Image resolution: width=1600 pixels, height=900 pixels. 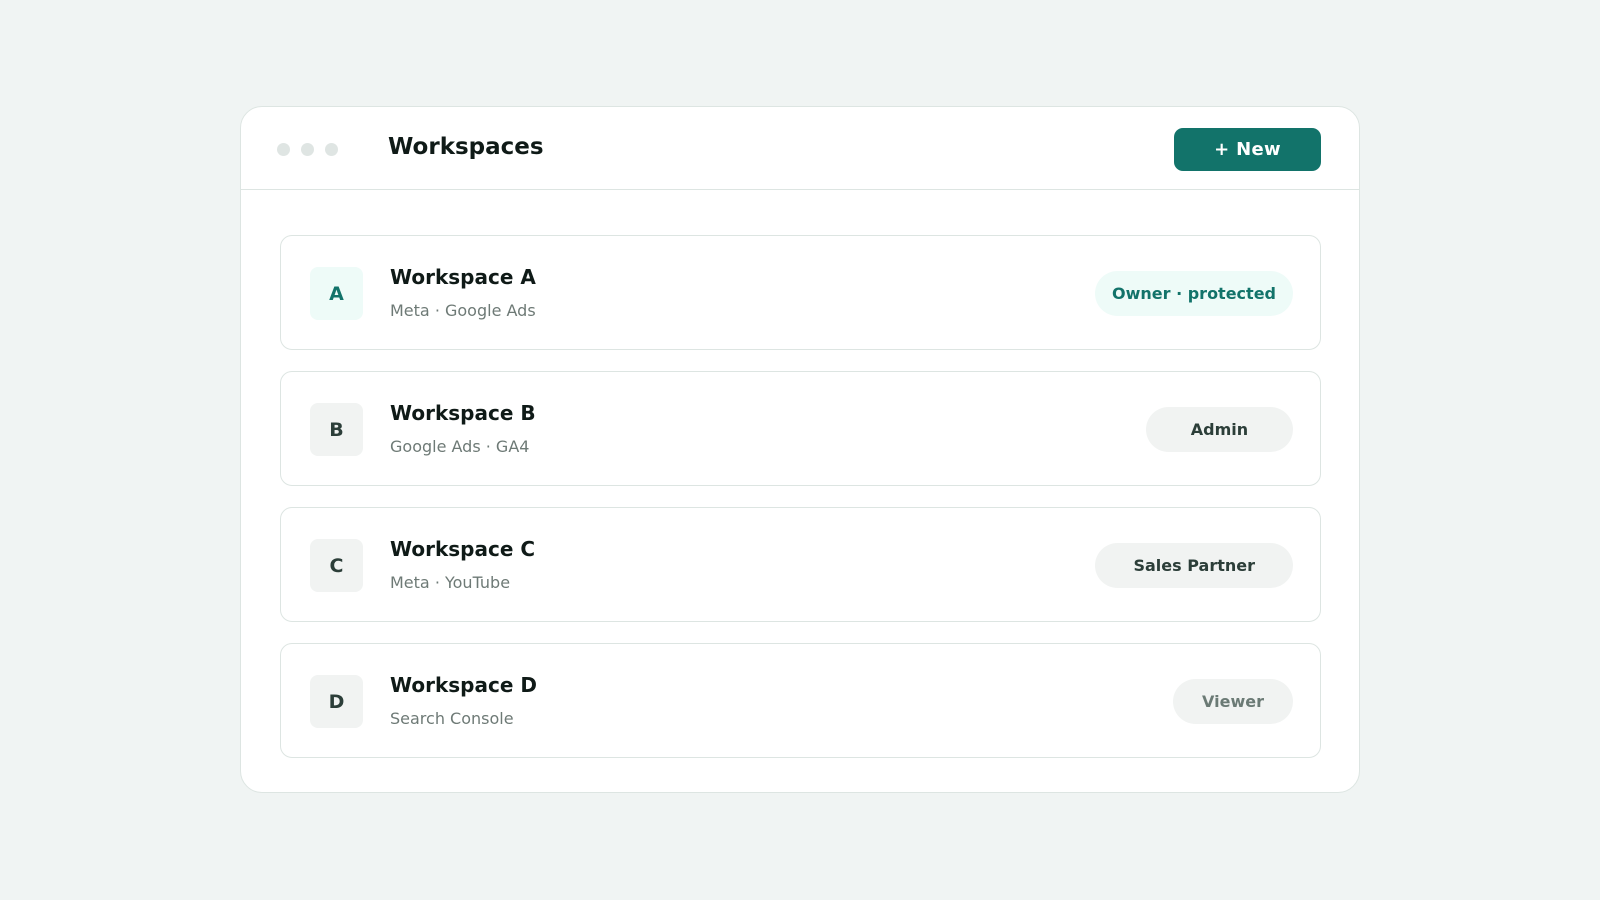 What do you see at coordinates (800, 700) in the screenshot?
I see `workspace-card-d: D Workspace D Search Console Viewer` at bounding box center [800, 700].